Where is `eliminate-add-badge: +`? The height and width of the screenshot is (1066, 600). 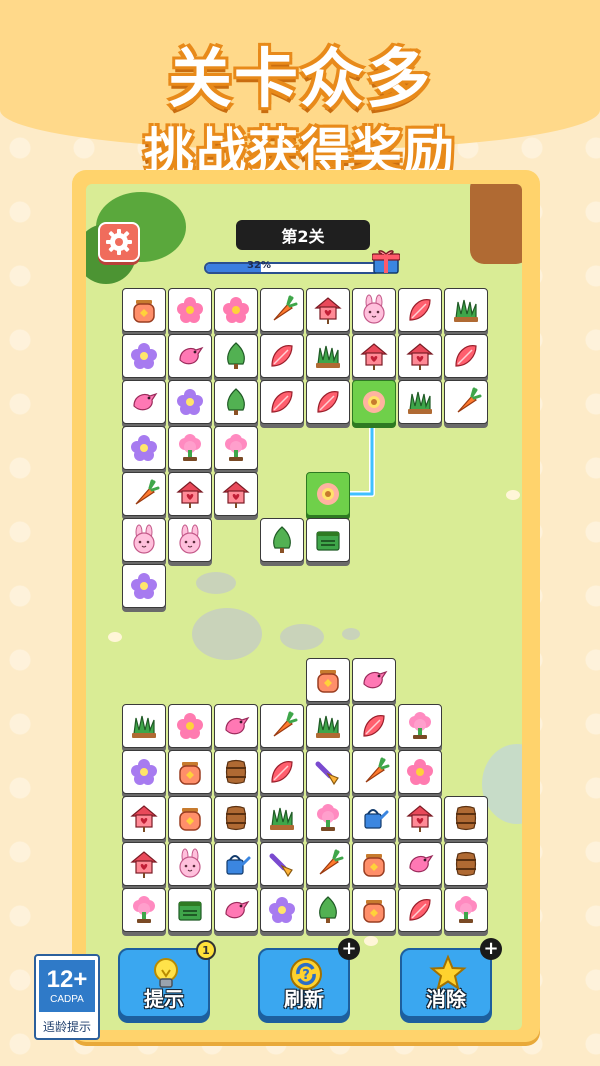
eliminate-add-badge: + is located at coordinates (491, 949).